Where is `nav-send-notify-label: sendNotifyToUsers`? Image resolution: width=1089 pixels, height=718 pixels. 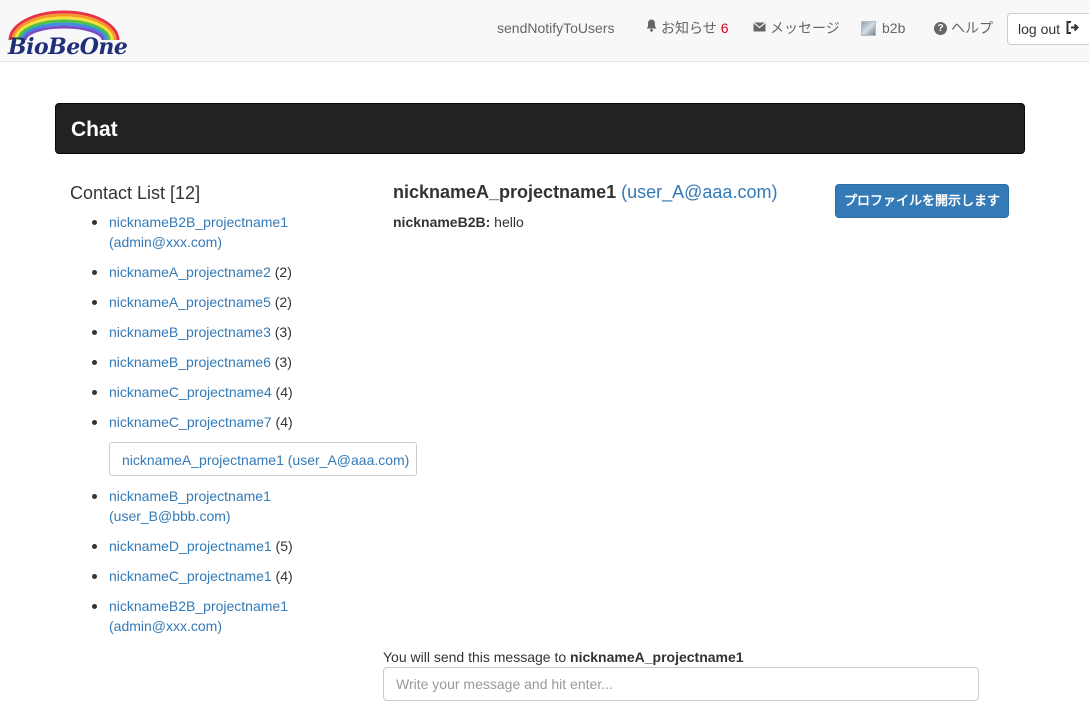
nav-send-notify-label: sendNotifyToUsers is located at coordinates (556, 28).